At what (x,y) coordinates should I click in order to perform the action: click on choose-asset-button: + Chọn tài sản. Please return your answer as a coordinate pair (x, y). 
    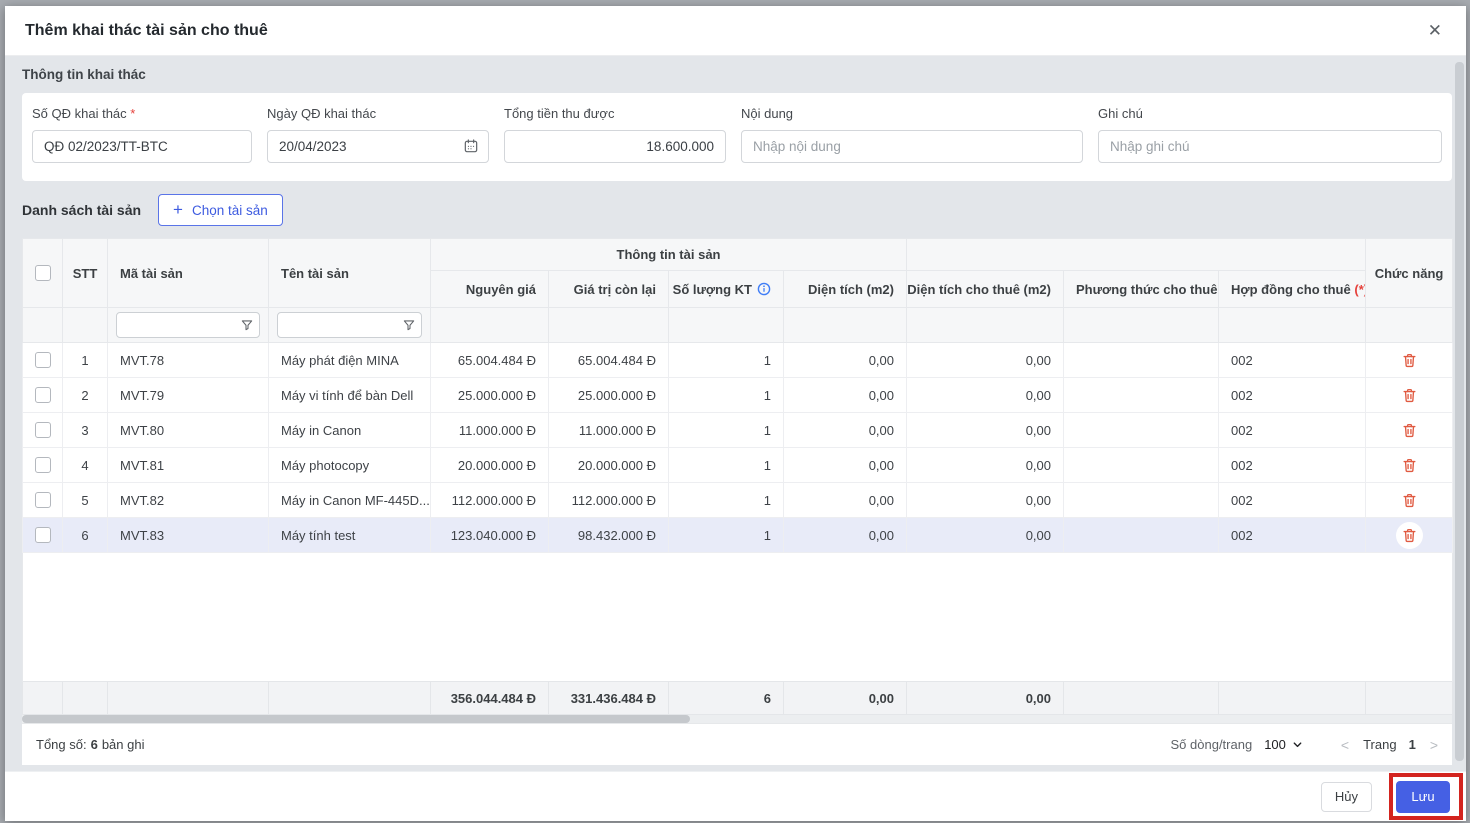
    Looking at the image, I should click on (220, 210).